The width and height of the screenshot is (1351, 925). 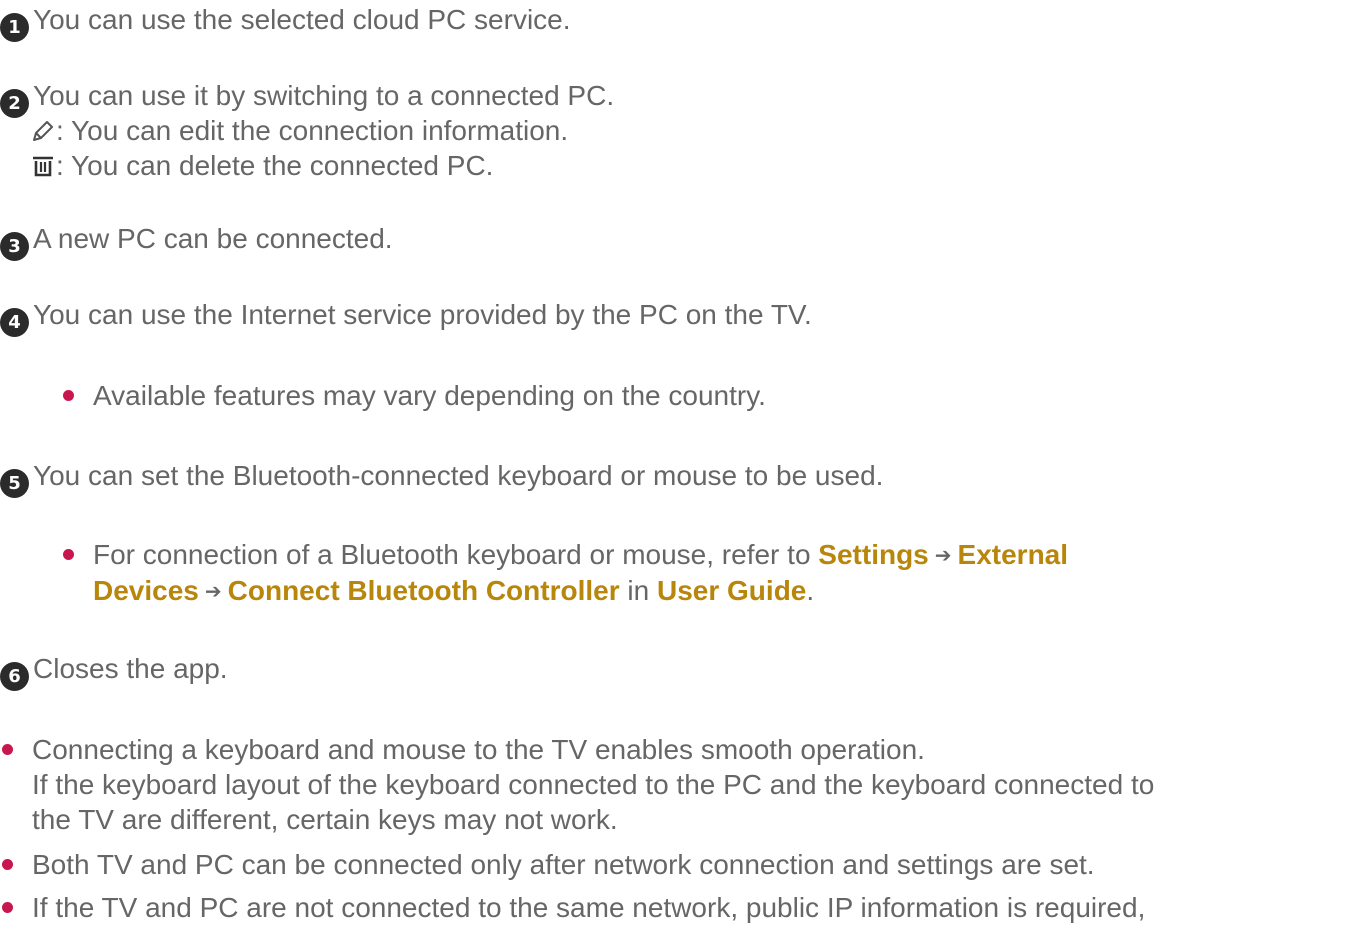 I want to click on number-badge-4: 4, so click(x=14, y=322).